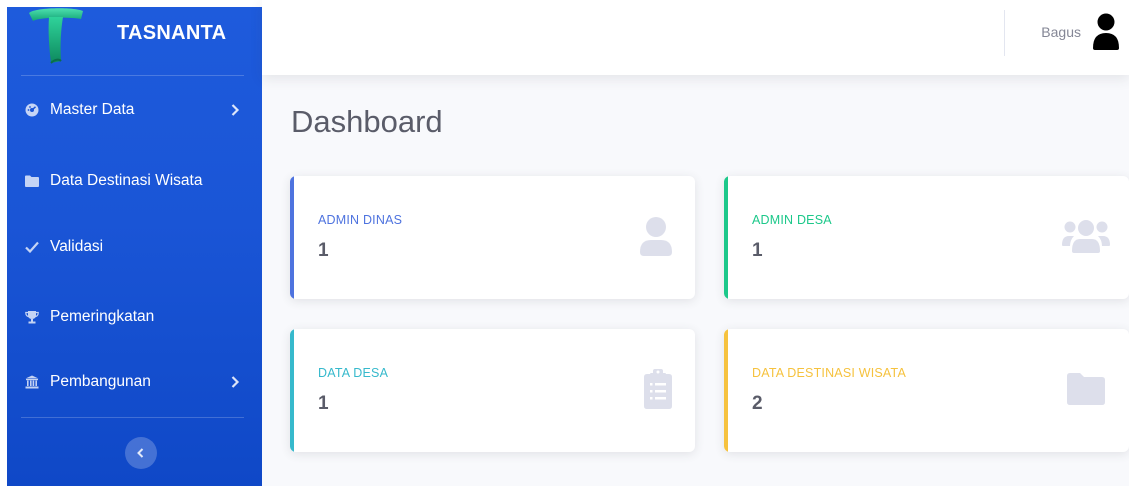 The width and height of the screenshot is (1129, 486). Describe the element at coordinates (1086, 236) in the screenshot. I see `users-icon` at that location.